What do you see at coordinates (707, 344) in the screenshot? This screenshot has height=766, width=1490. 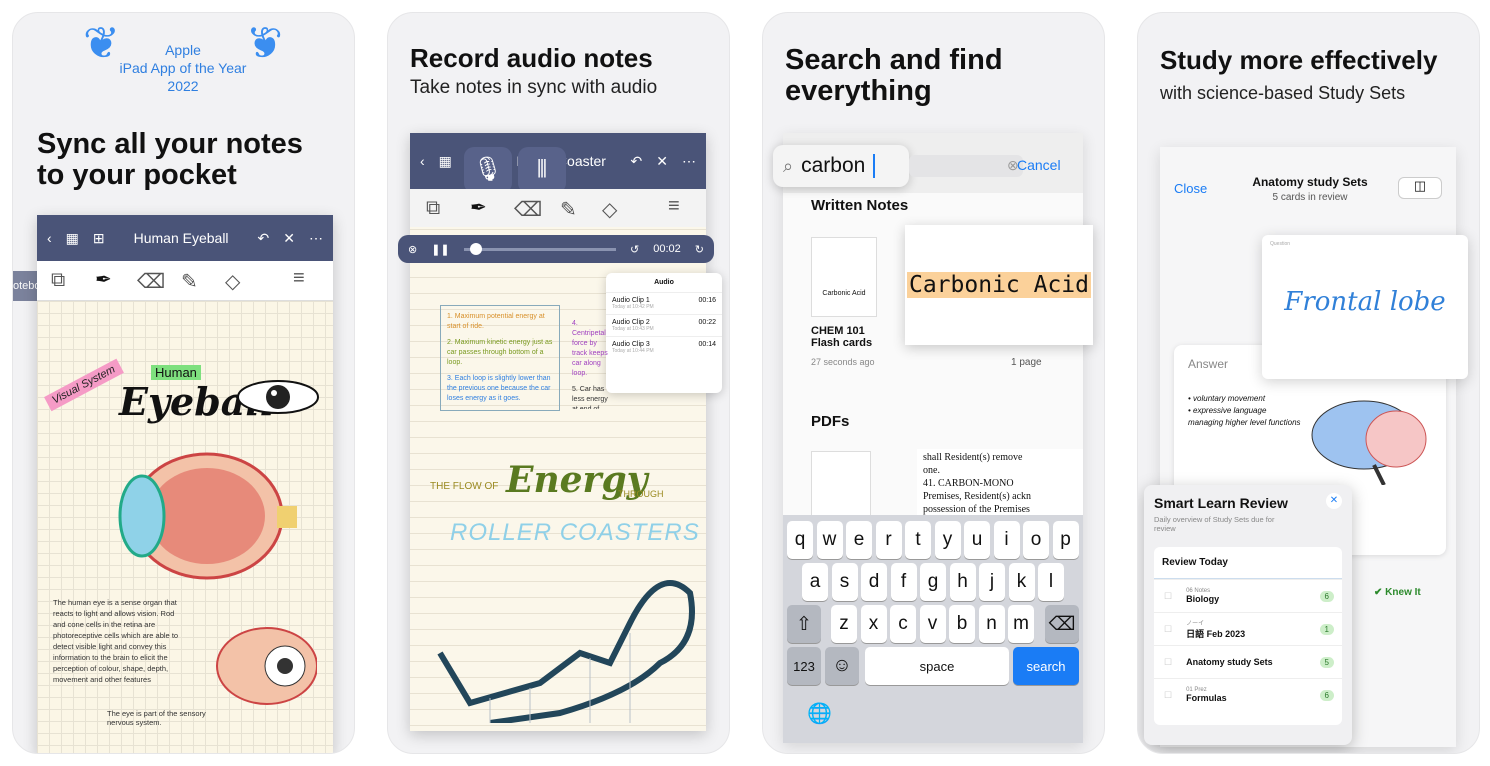 I see `clip-duration: 00:14` at bounding box center [707, 344].